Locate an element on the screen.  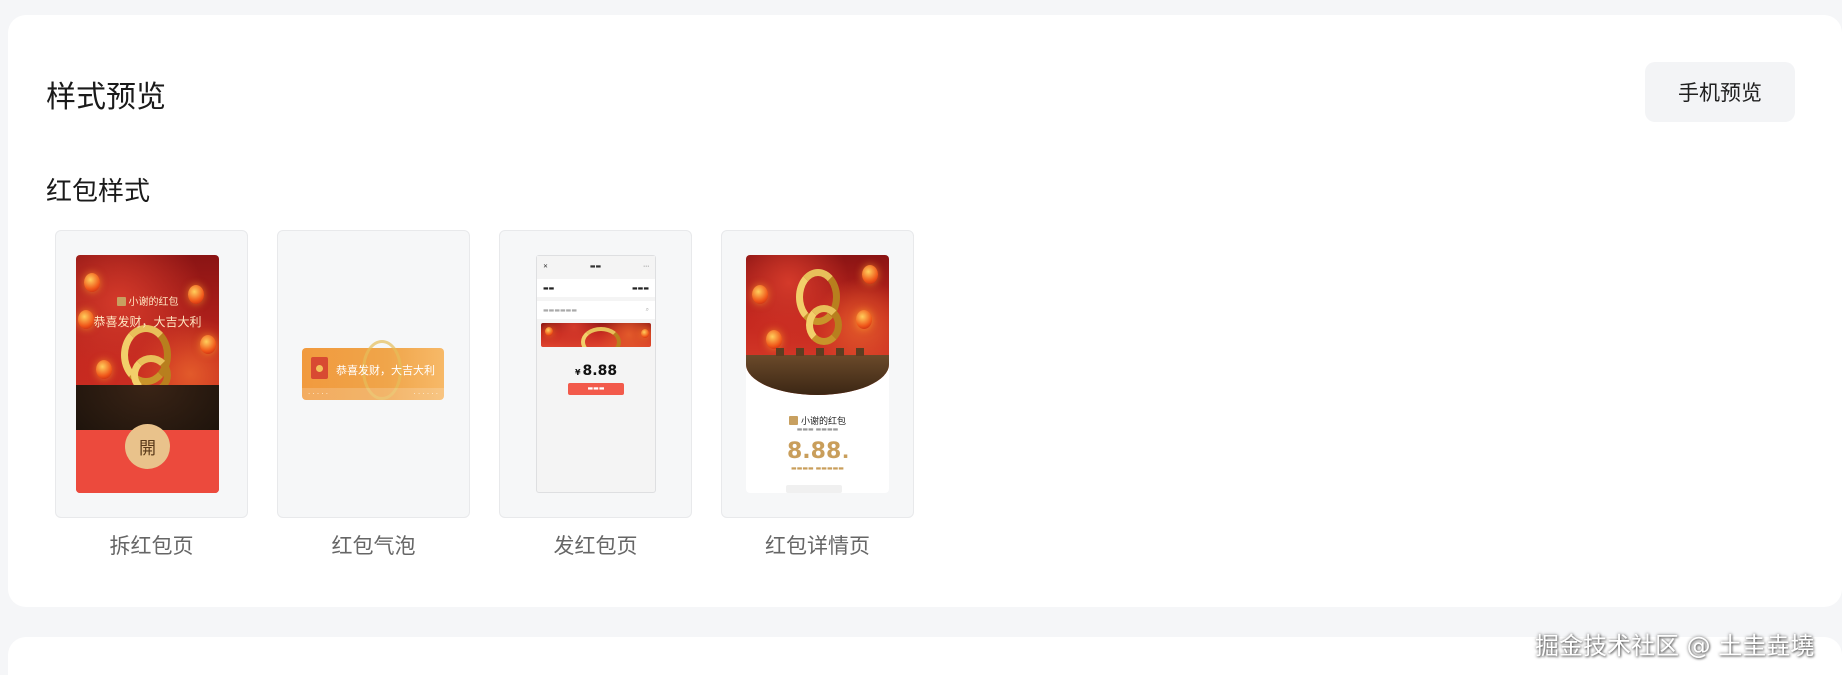
red-packet-bubble-preview: 恭喜发财，大吉大利 · · · · · · · · · · · is located at coordinates (373, 370).